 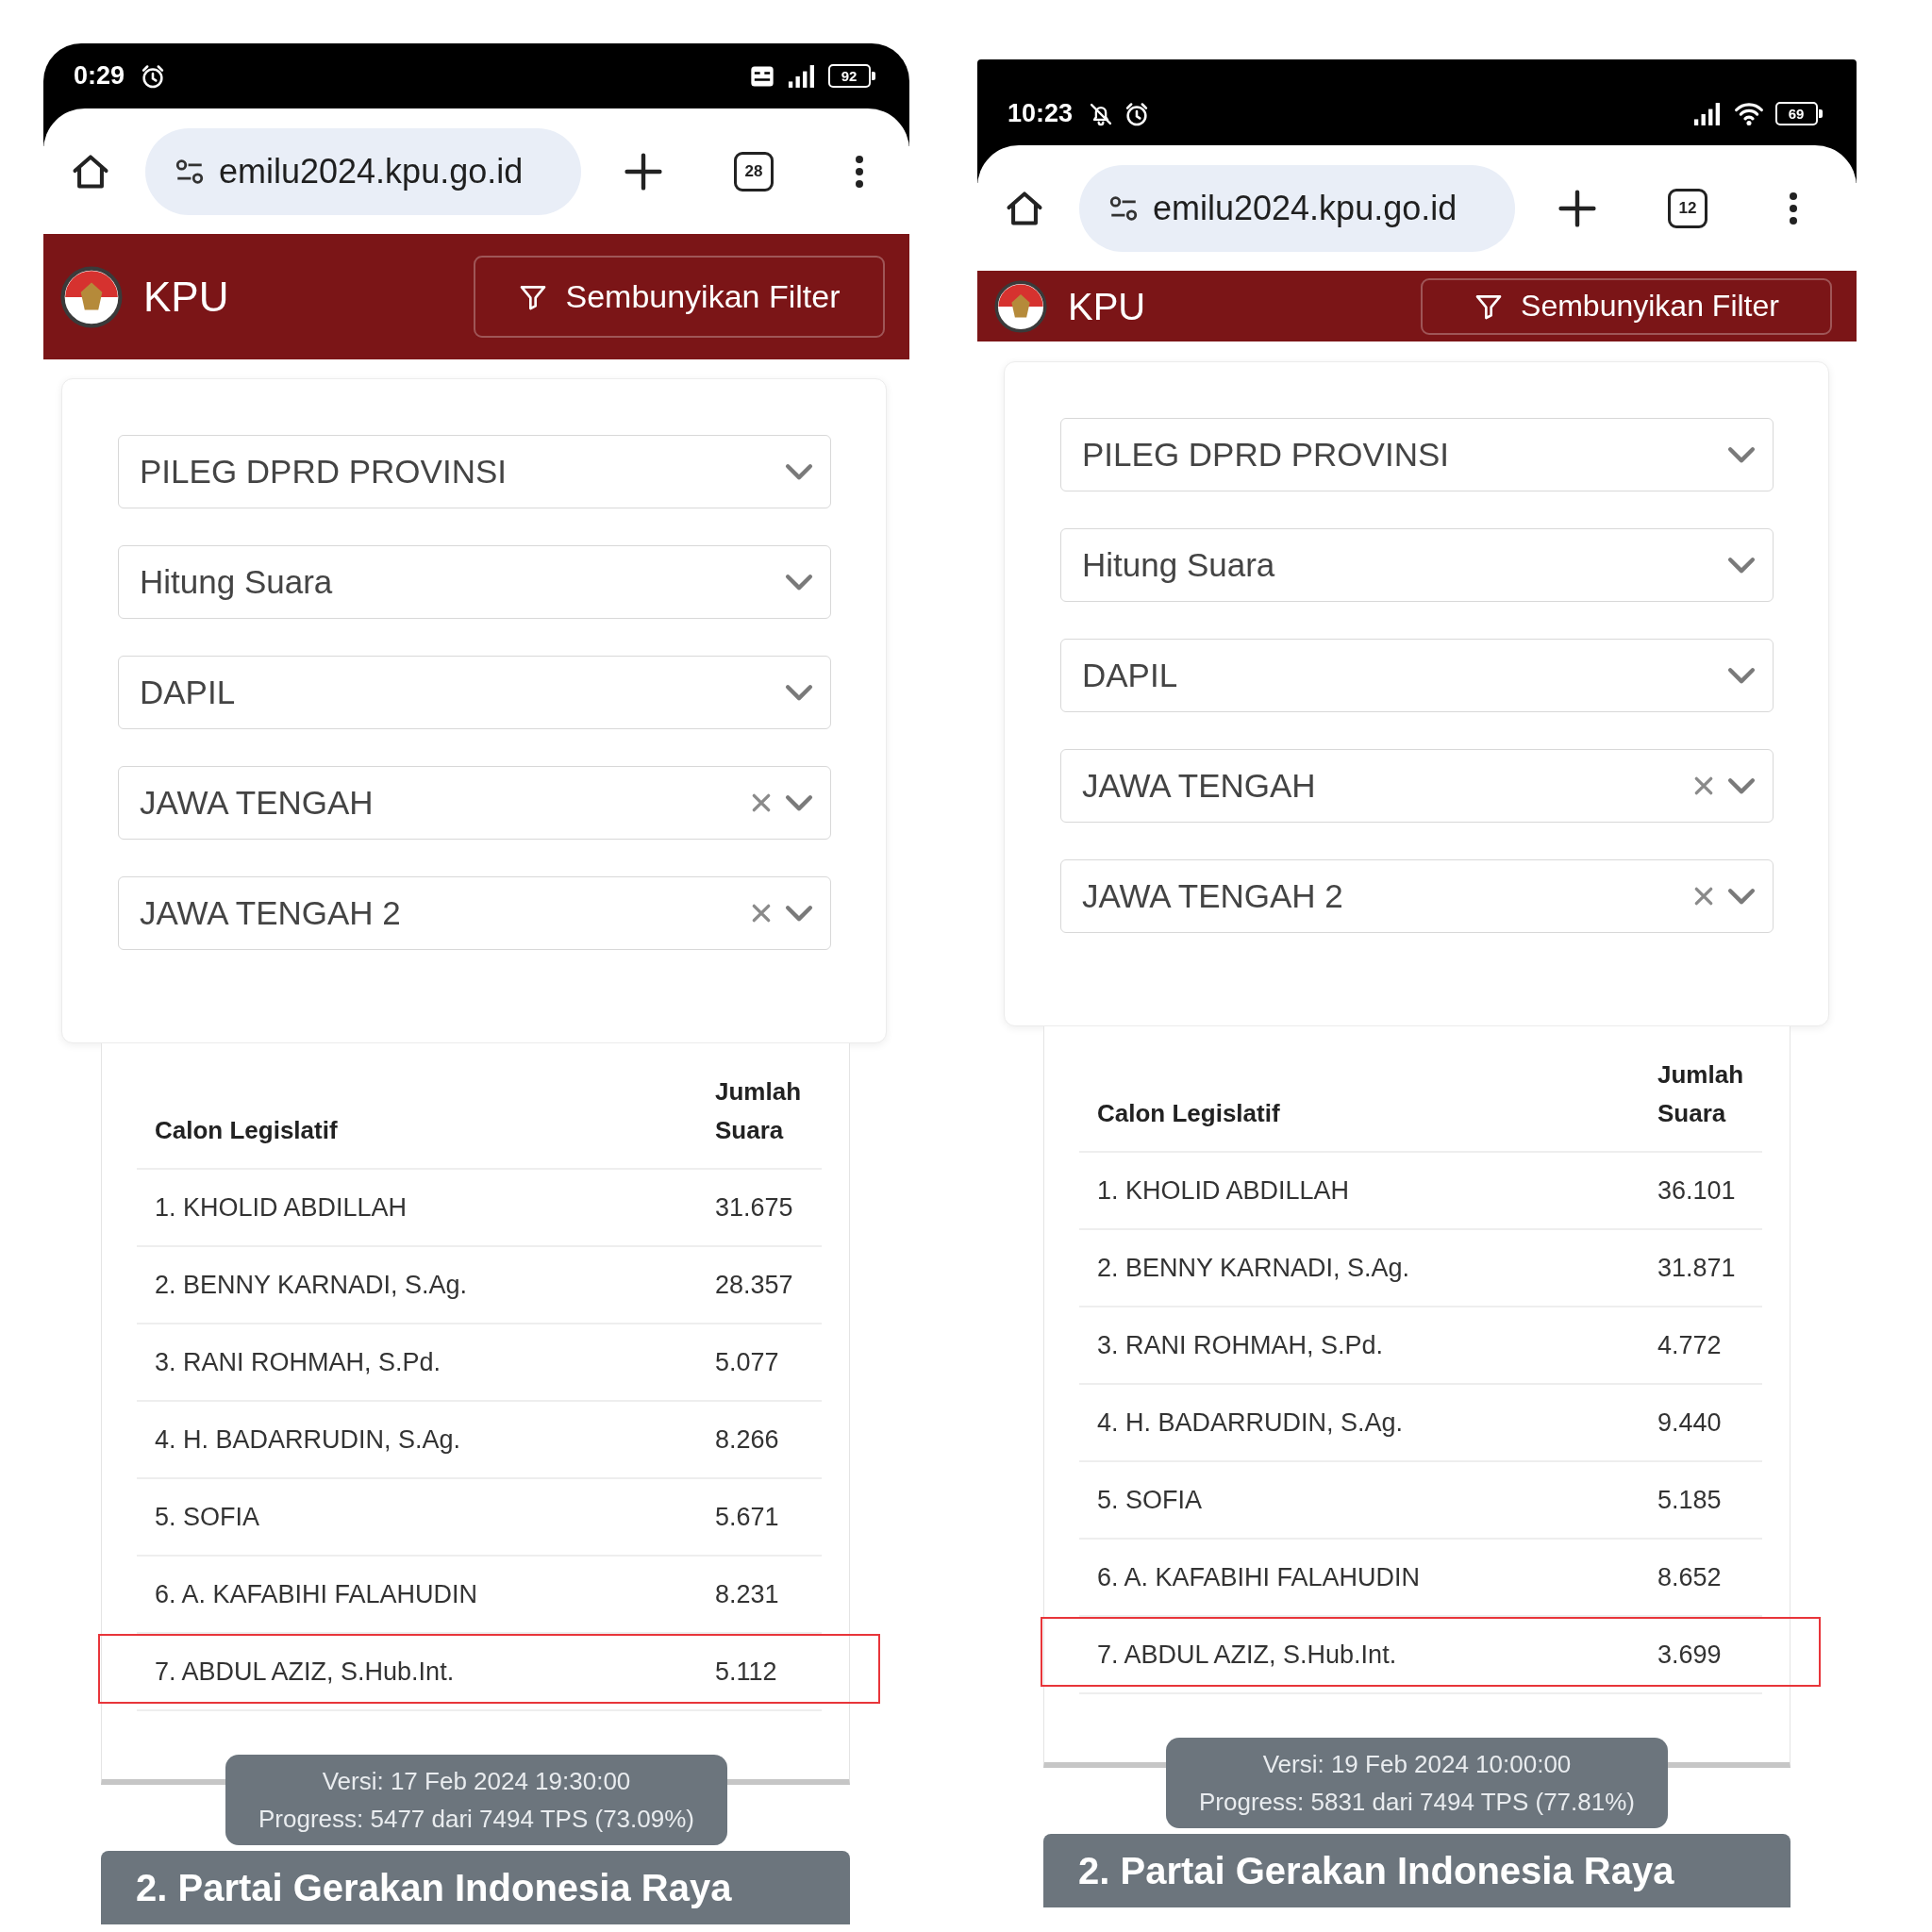 I want to click on status-time: 0:29, so click(x=100, y=76).